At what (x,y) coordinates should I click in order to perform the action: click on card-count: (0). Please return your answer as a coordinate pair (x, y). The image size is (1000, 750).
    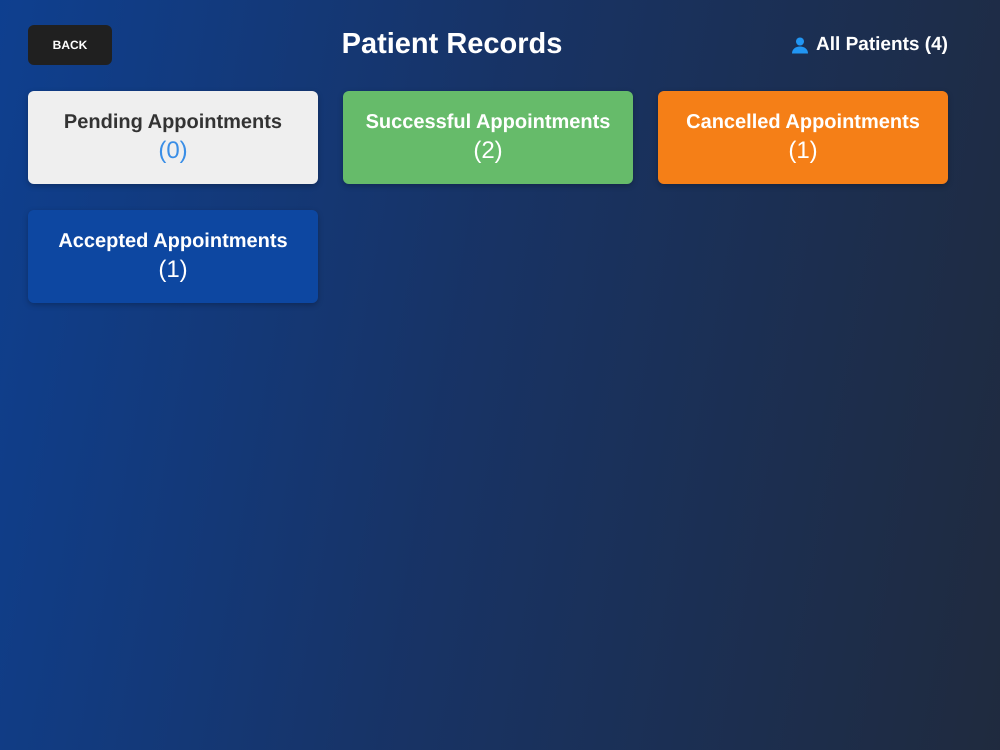
    Looking at the image, I should click on (173, 151).